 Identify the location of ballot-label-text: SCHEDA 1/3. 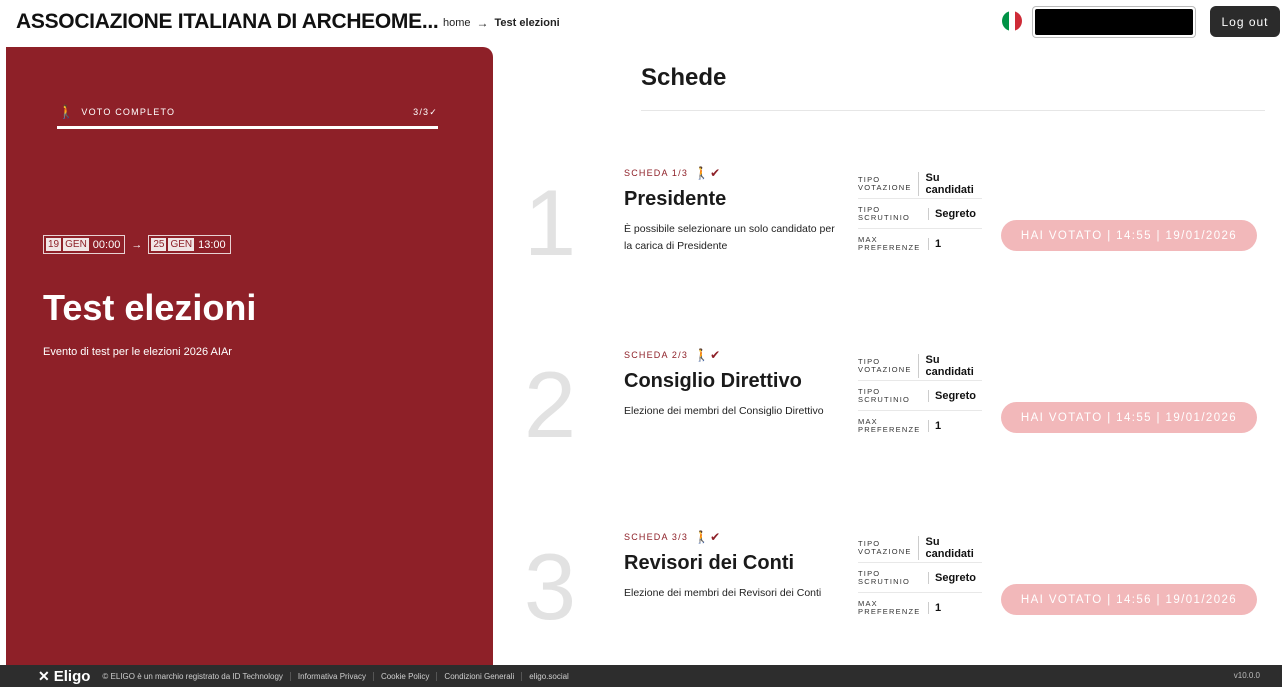
(656, 173).